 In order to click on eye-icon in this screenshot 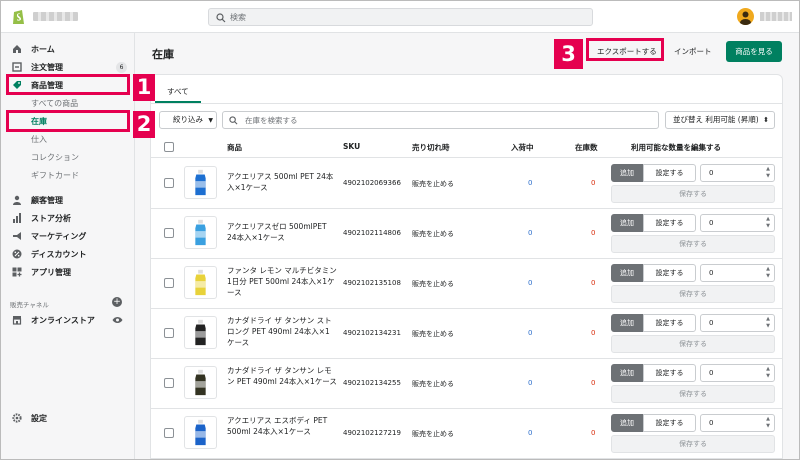, I will do `click(117, 320)`.